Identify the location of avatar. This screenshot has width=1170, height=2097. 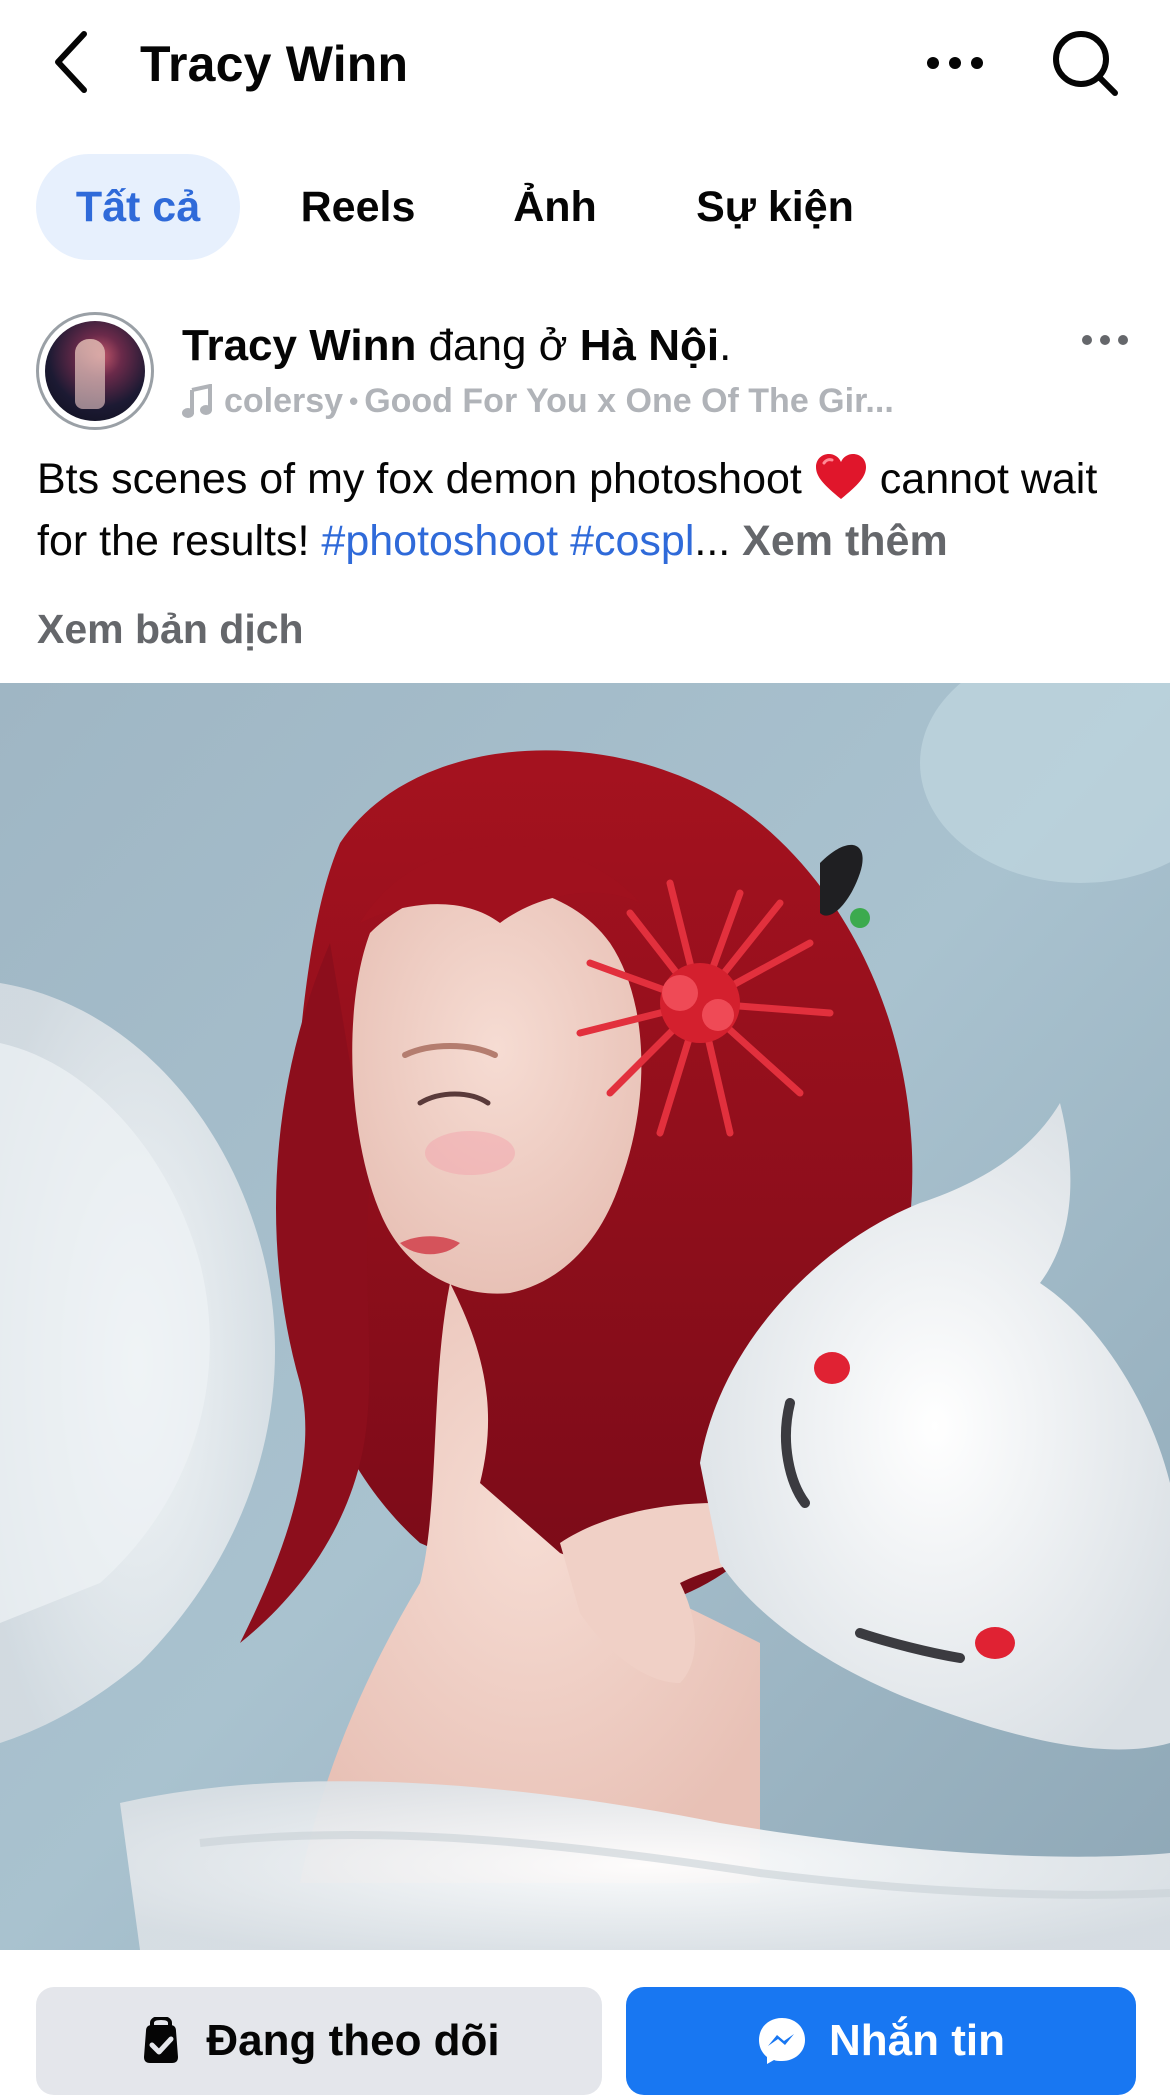
(95, 371).